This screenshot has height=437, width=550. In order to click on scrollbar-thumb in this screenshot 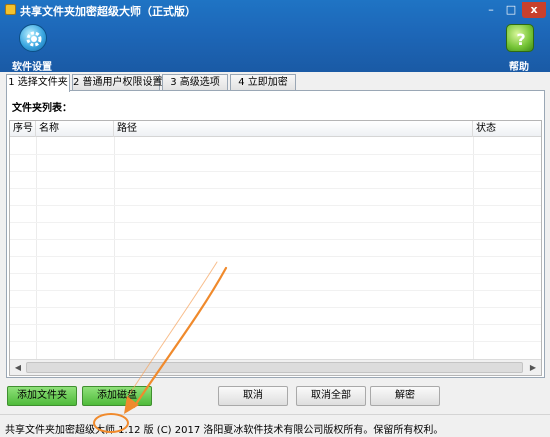, I will do `click(274, 367)`.